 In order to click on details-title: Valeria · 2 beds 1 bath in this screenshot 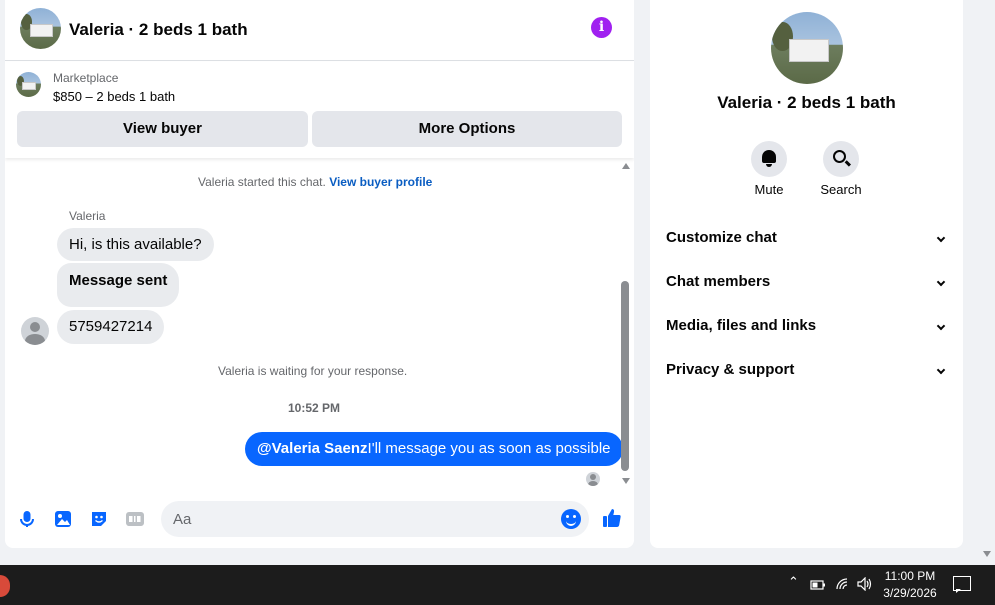, I will do `click(806, 102)`.